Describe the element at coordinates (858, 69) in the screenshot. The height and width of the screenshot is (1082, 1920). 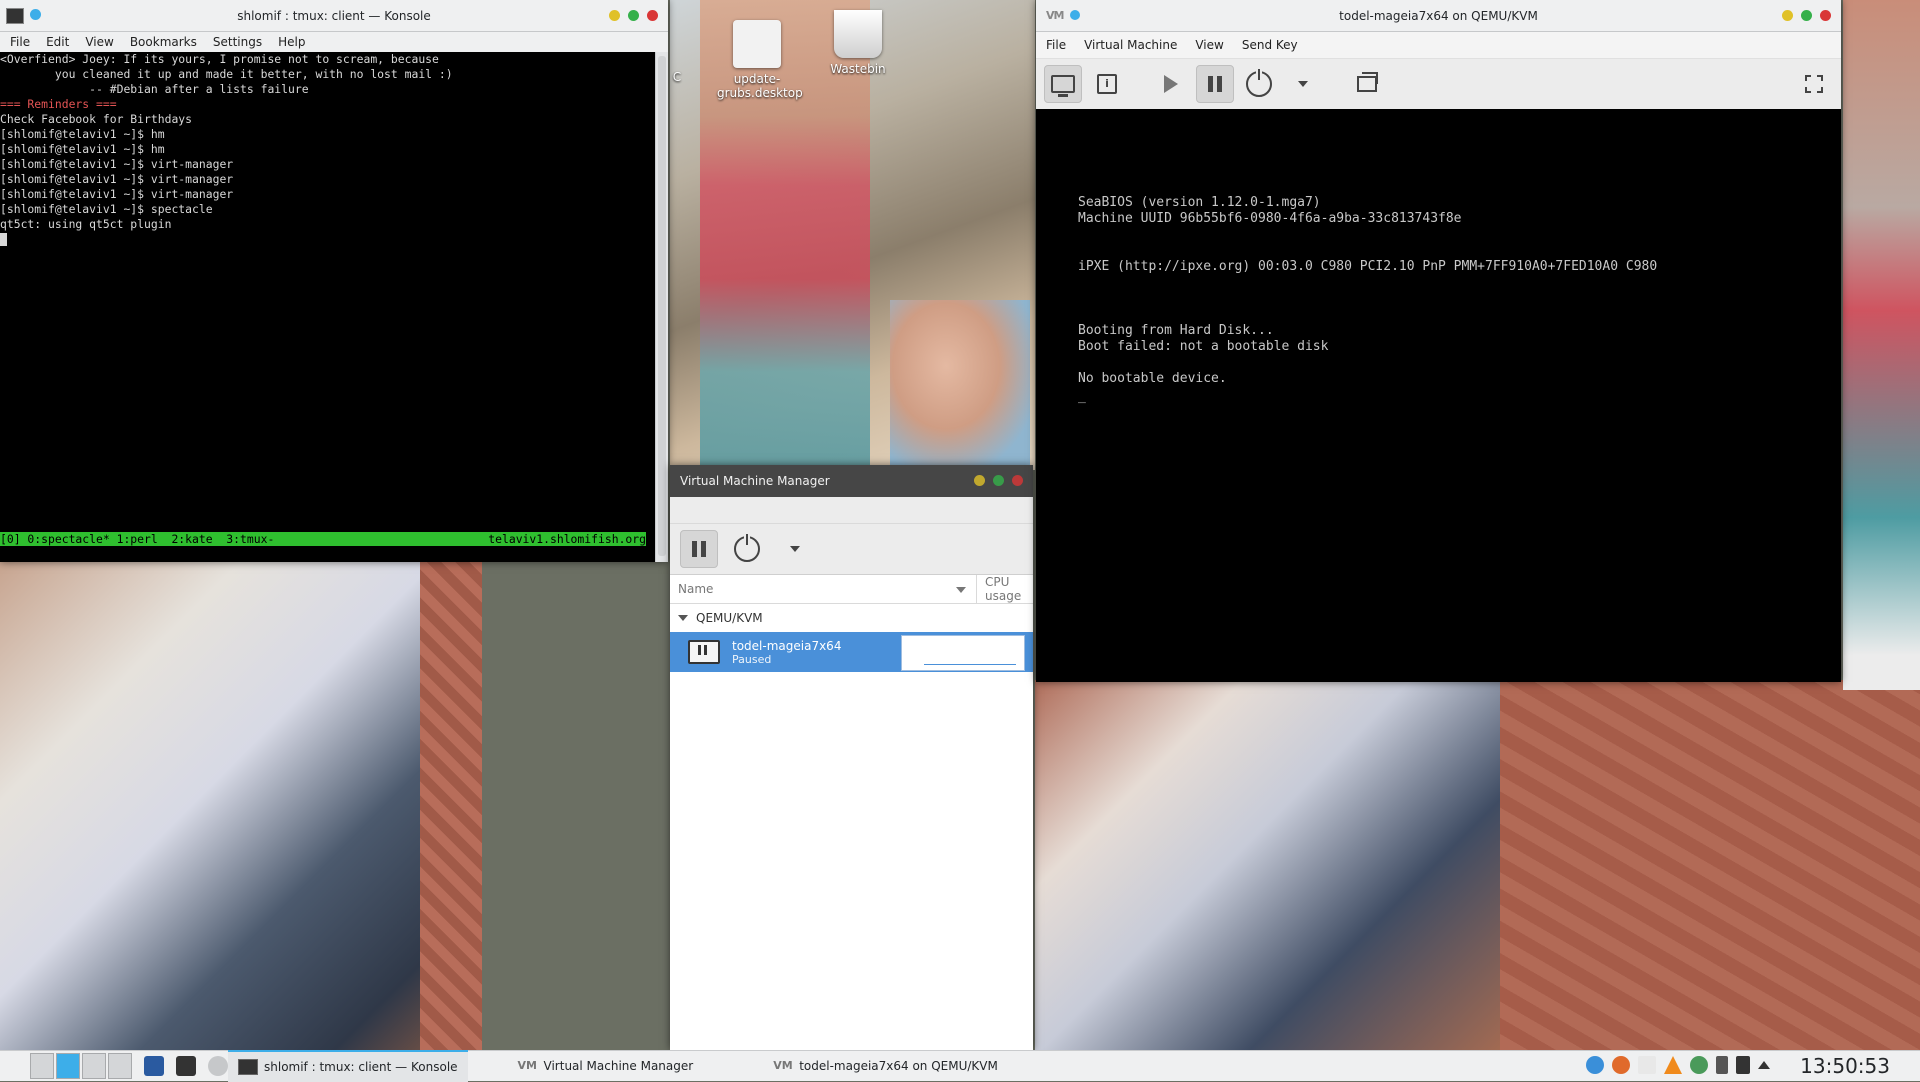
I see `desktop-icon-label: Wastebin` at that location.